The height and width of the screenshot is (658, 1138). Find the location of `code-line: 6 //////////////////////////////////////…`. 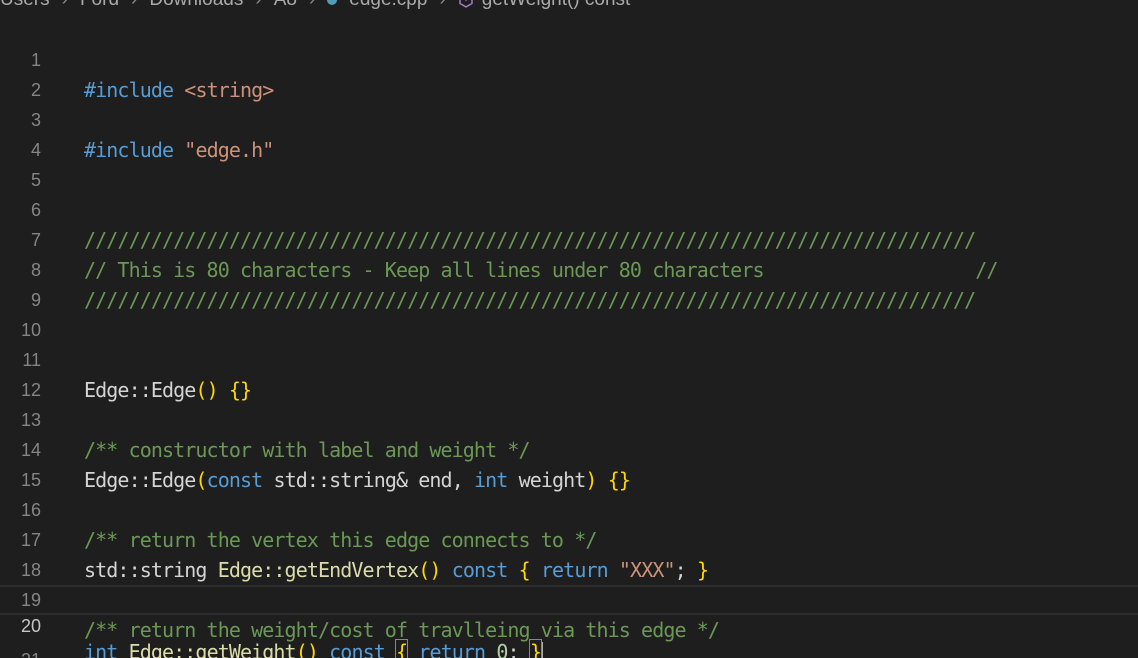

code-line: 6 //////////////////////////////////////… is located at coordinates (569, 208).